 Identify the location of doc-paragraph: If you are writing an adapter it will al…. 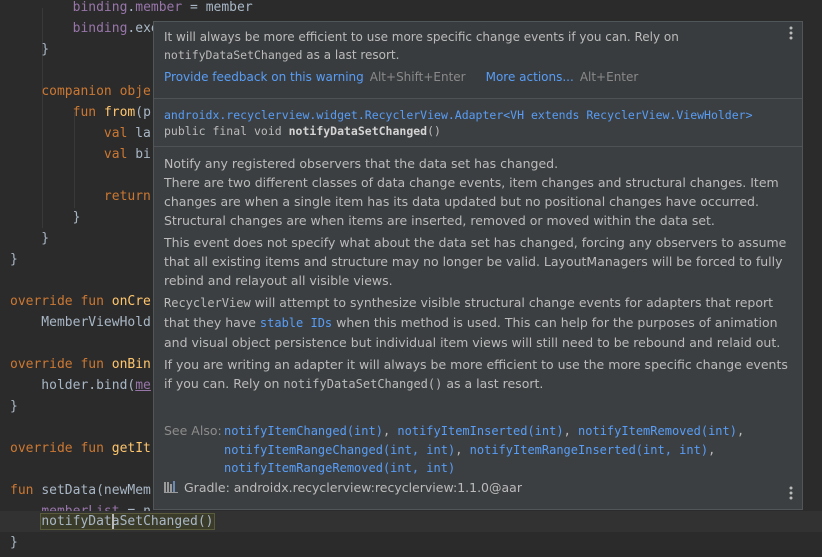
(476, 374).